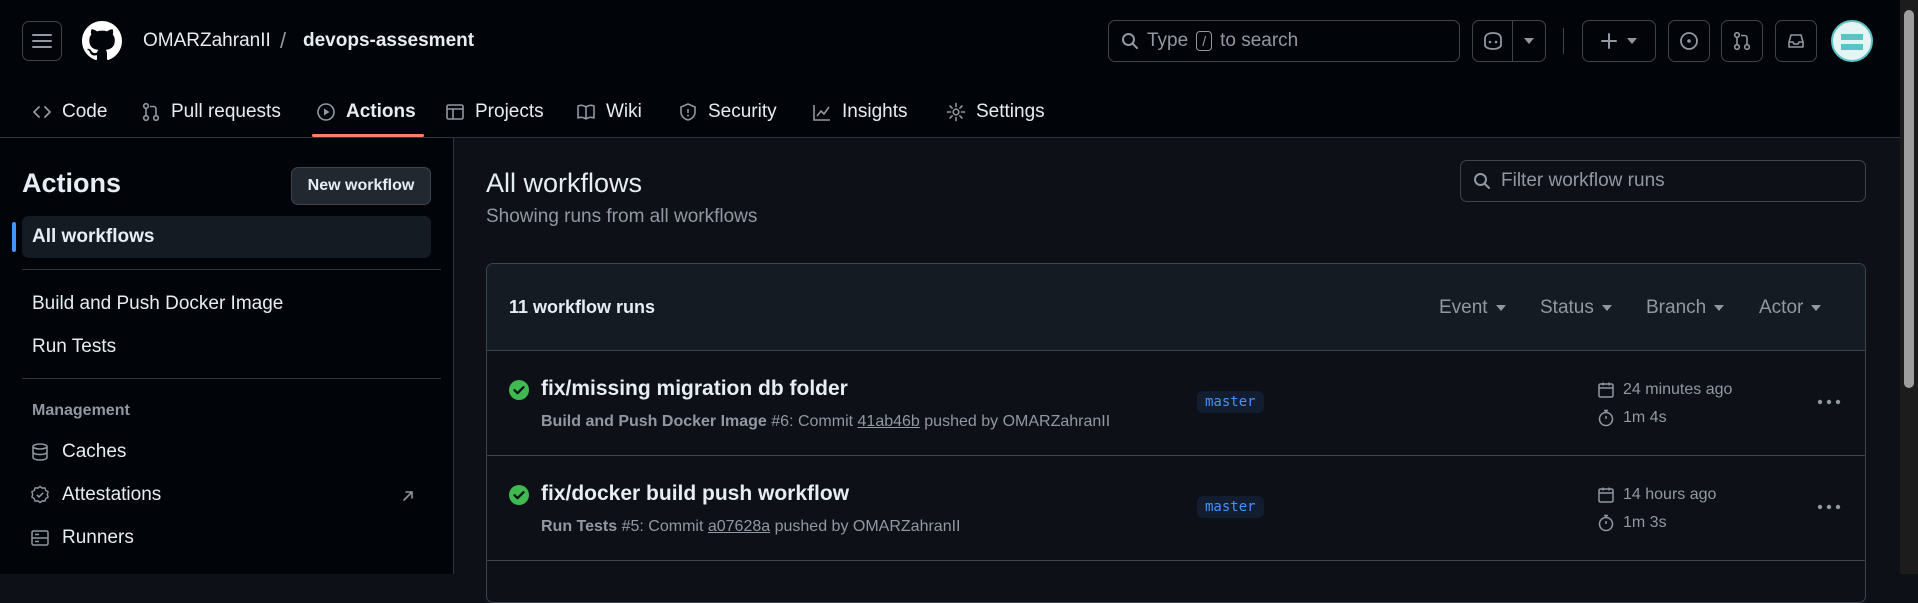 This screenshot has height=603, width=1918. I want to click on sidebar-item-build-push-docker: Build and Push Docker Image, so click(157, 304).